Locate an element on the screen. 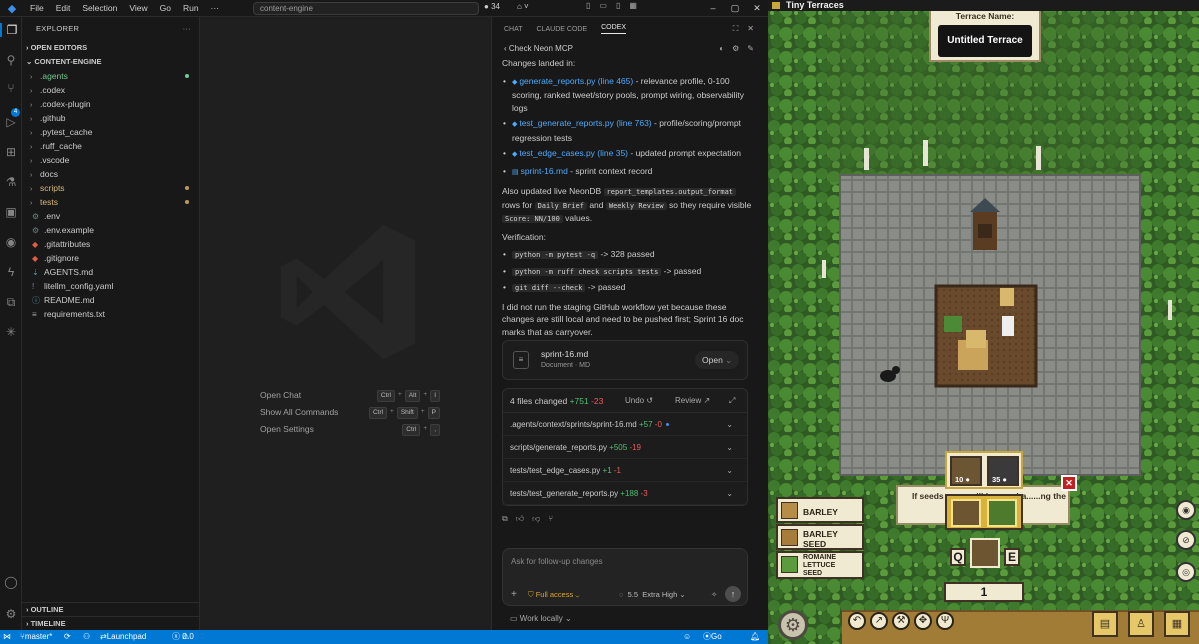  file-link: test_generate_reports.py (line 763) is located at coordinates (585, 123).